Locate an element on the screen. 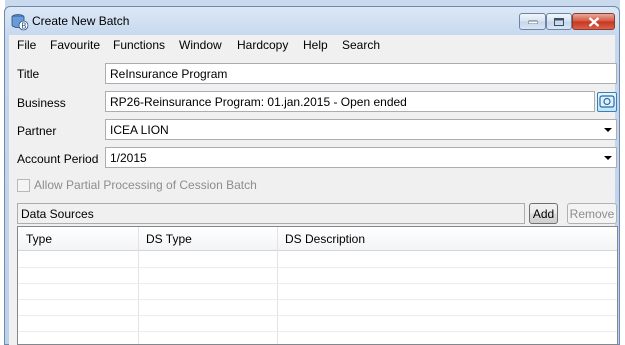 The width and height of the screenshot is (625, 345). close-button is located at coordinates (593, 21).